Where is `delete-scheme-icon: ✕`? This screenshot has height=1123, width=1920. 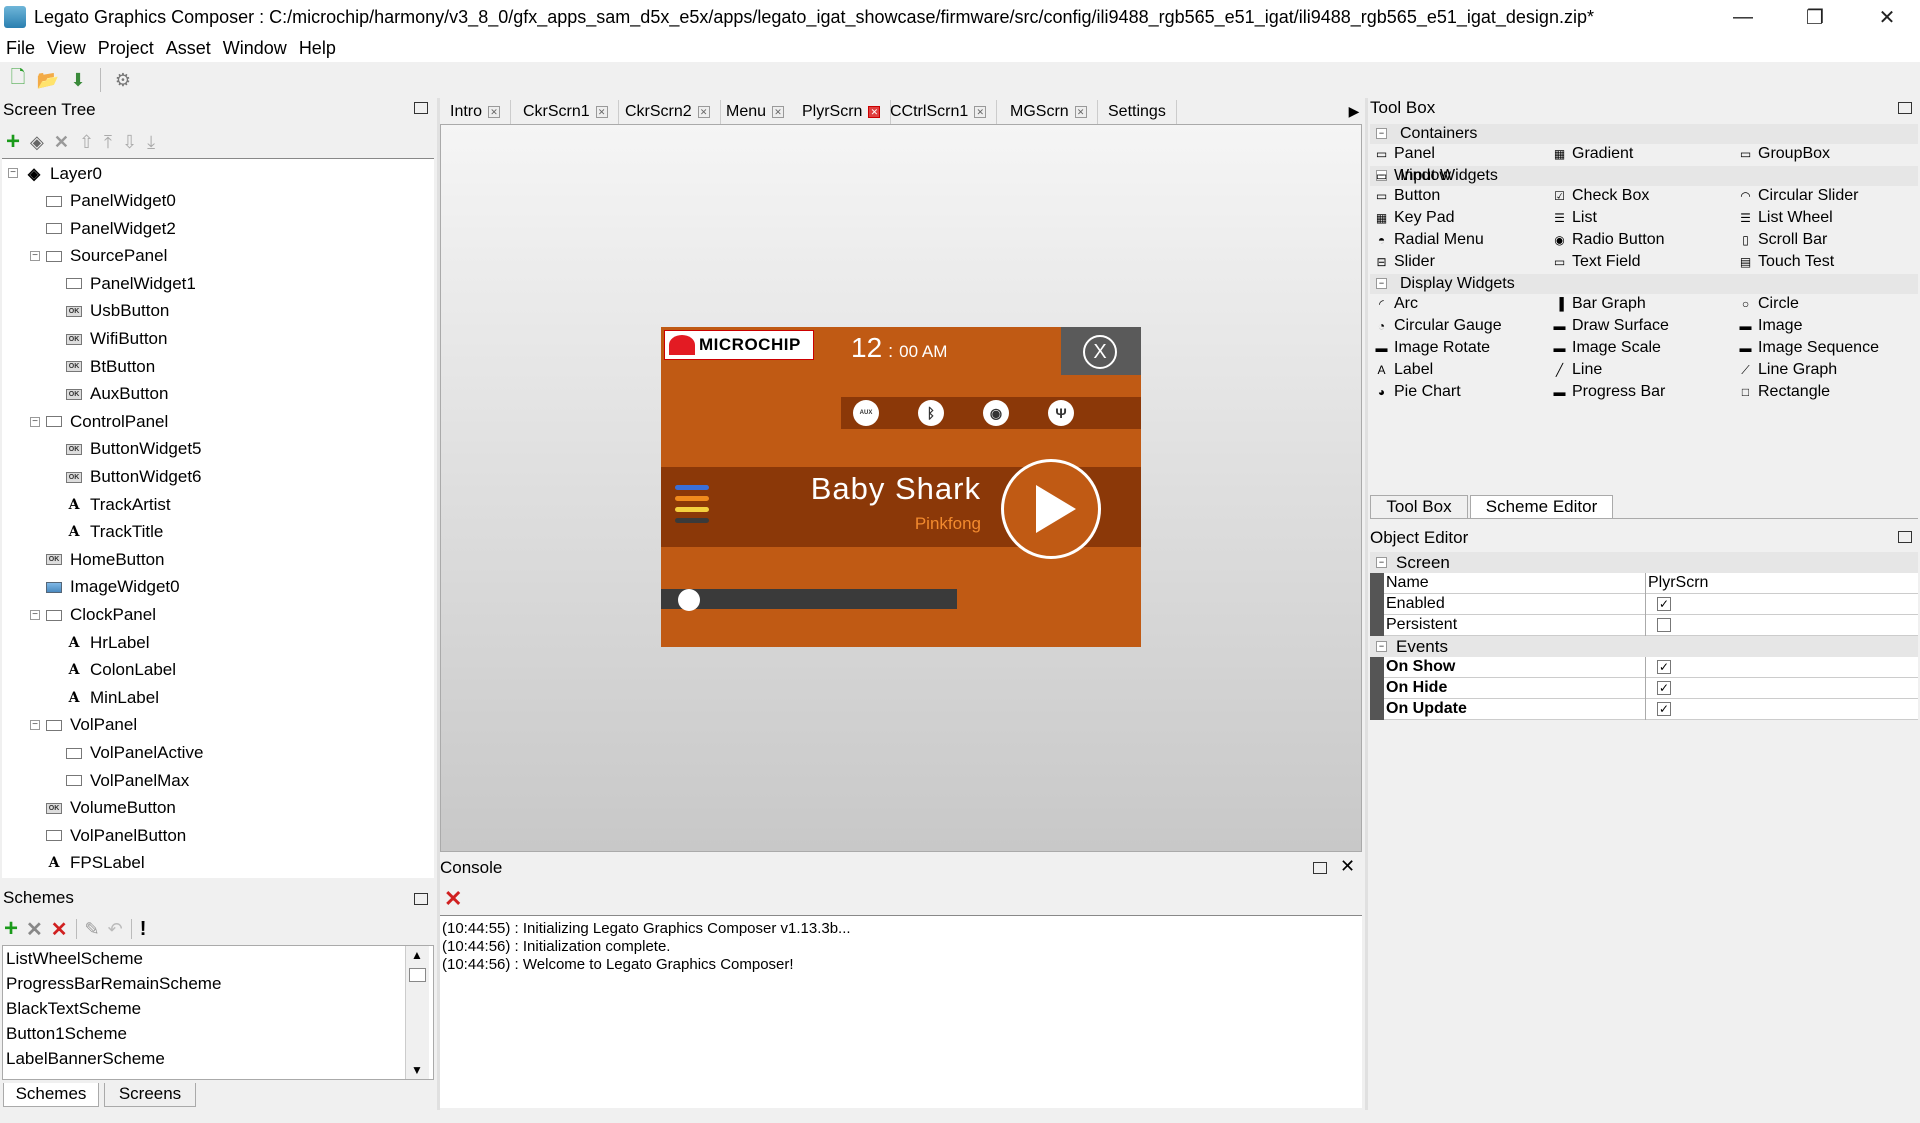
delete-scheme-icon: ✕ is located at coordinates (34, 929).